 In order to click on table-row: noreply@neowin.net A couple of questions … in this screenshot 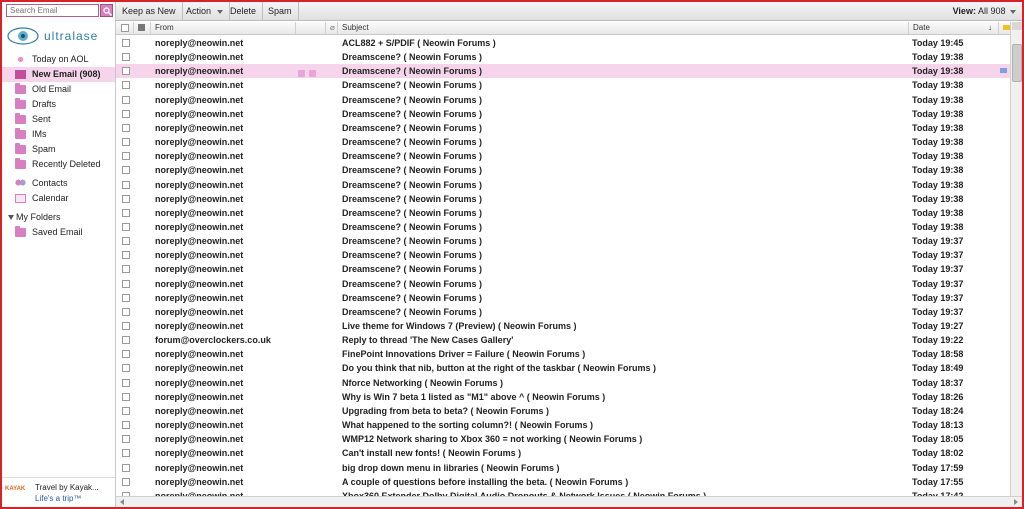, I will do `click(563, 482)`.